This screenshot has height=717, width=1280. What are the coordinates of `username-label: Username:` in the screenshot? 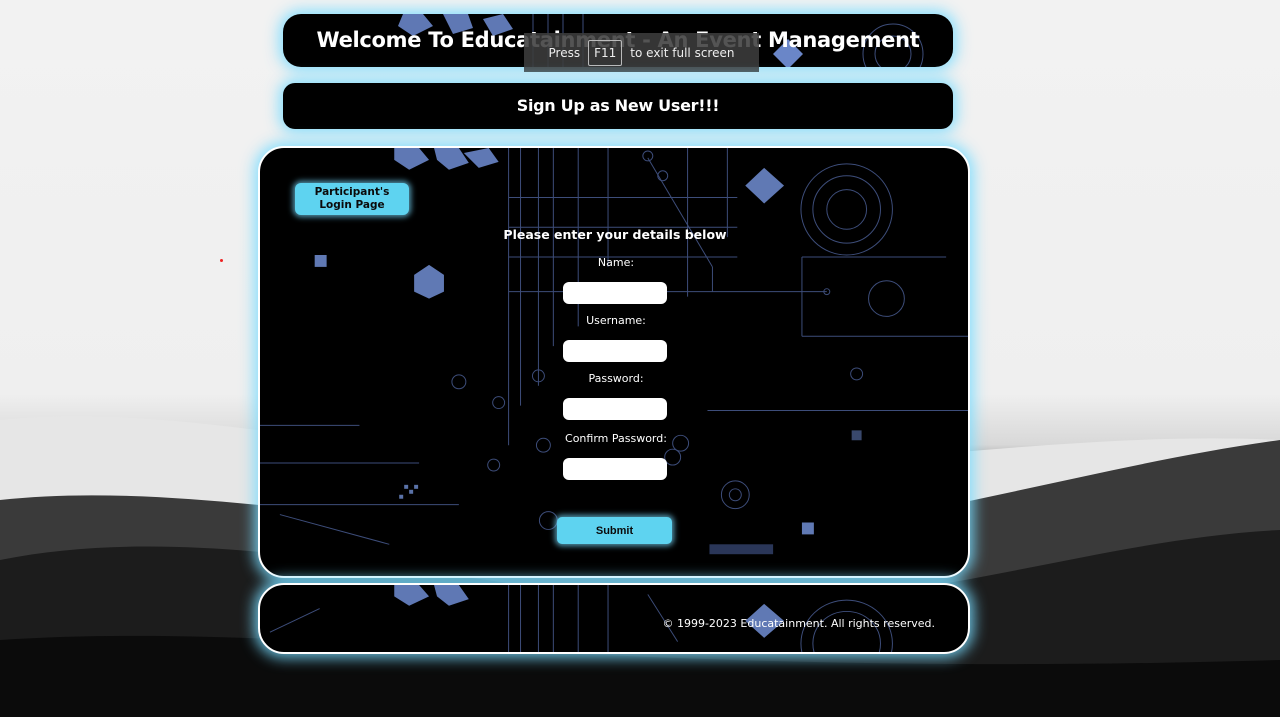 It's located at (616, 320).